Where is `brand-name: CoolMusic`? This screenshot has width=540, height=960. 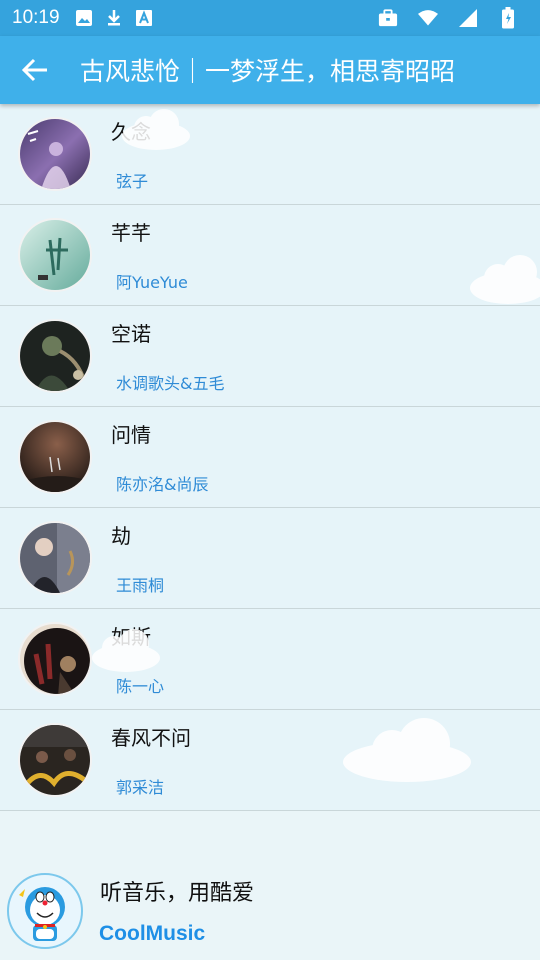
brand-name: CoolMusic is located at coordinates (152, 933).